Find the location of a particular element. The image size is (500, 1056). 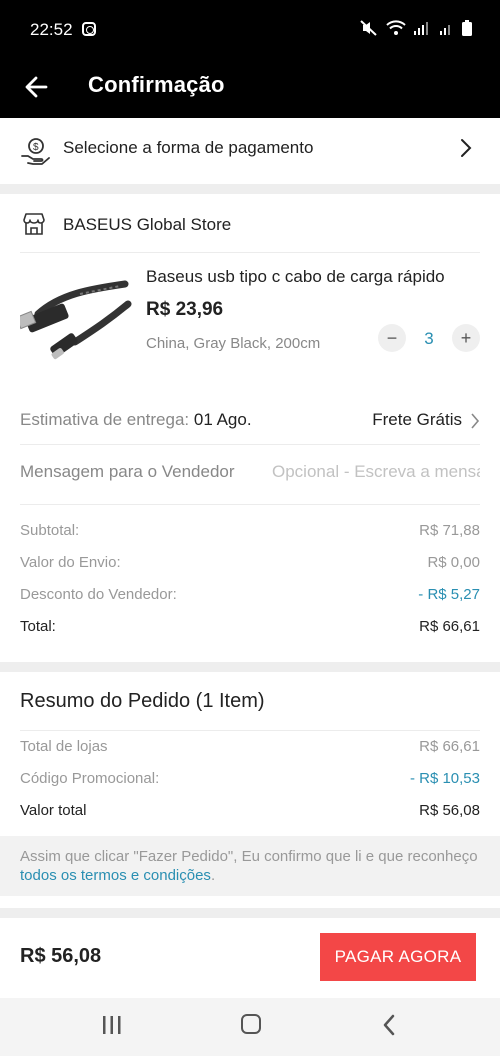

seller-message-input is located at coordinates (376, 472).